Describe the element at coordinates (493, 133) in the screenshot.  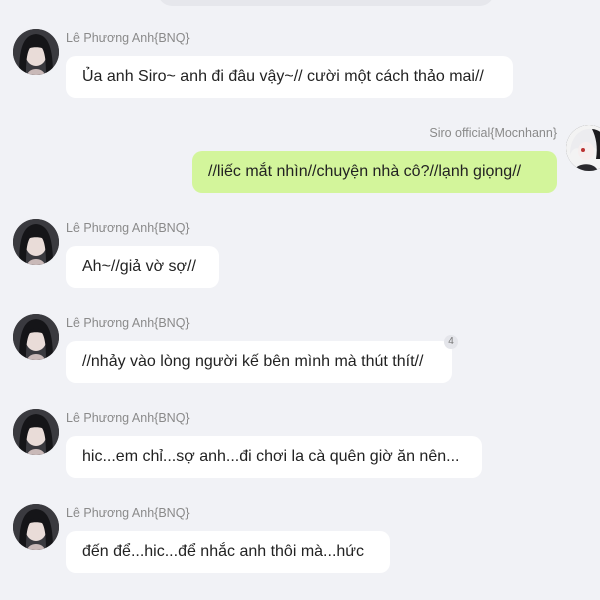
I see `sender-name: Siro official{Mocnhann}` at that location.